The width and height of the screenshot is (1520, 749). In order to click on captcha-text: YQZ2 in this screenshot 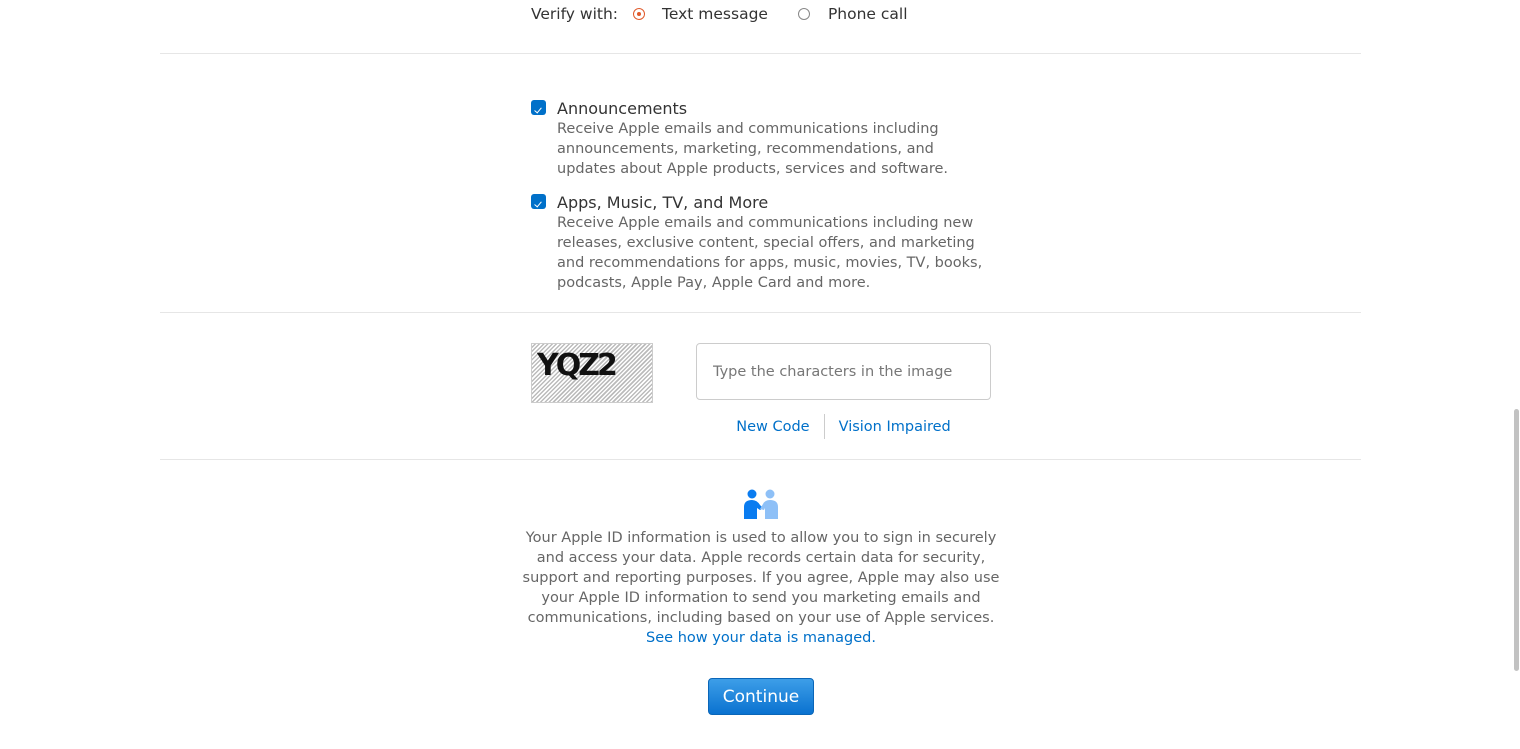, I will do `click(577, 365)`.